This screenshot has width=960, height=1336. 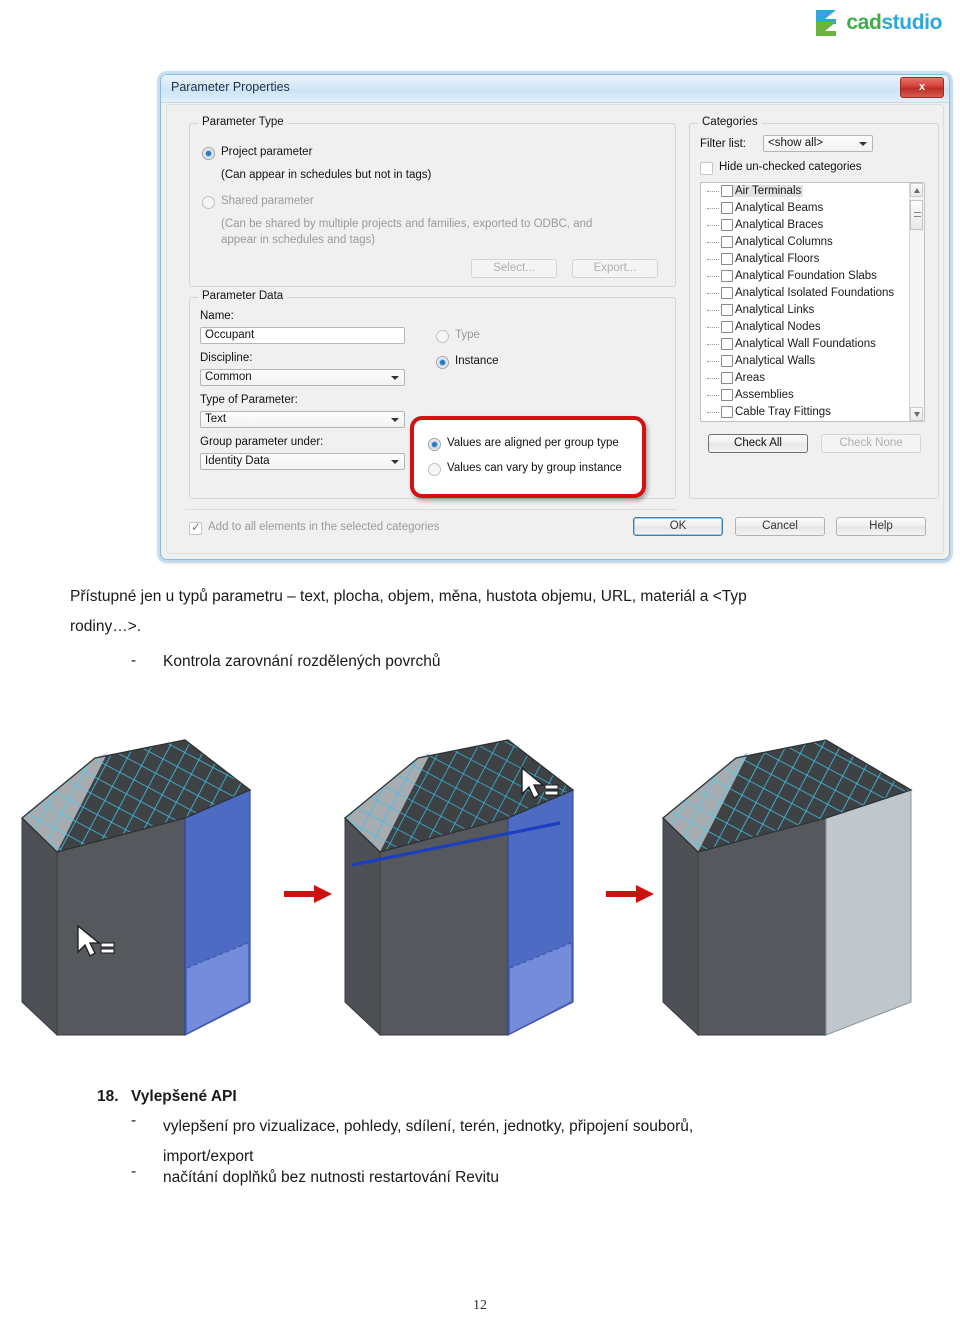 I want to click on dialog-titlebar: Parameter Properties x, so click(x=555, y=89).